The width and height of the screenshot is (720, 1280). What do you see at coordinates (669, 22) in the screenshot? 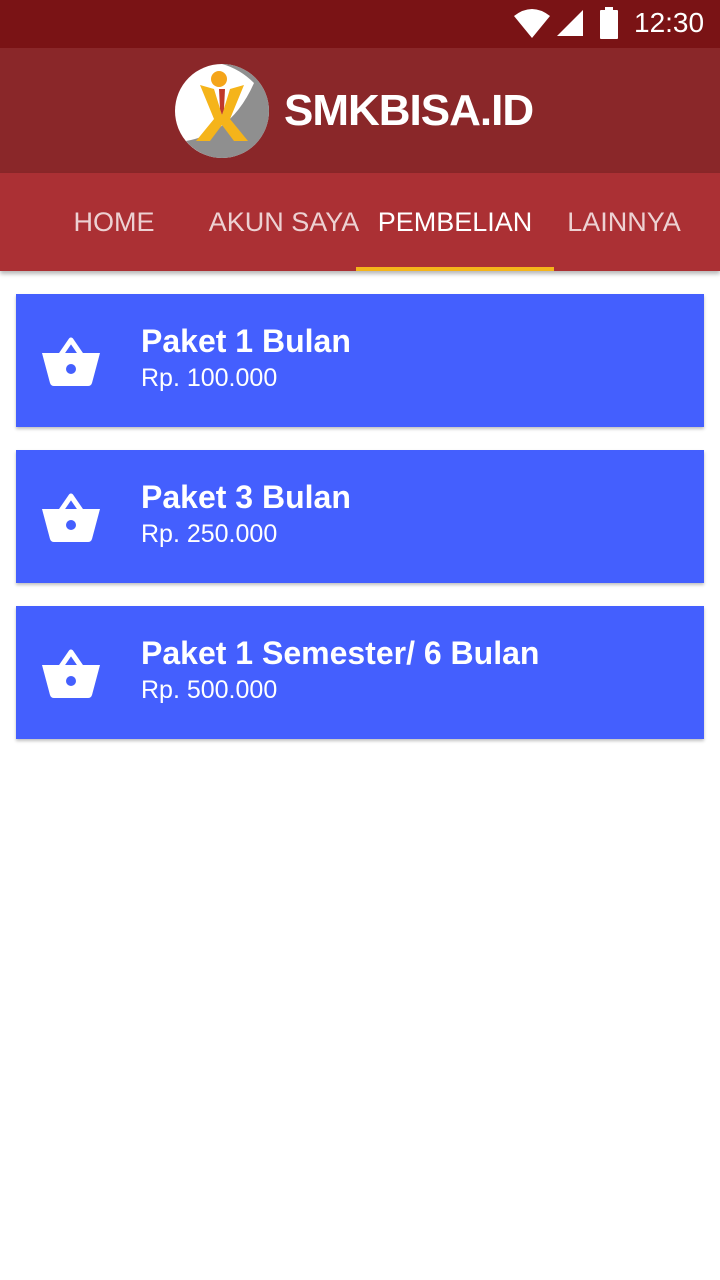
I see `status-time: 12:30` at bounding box center [669, 22].